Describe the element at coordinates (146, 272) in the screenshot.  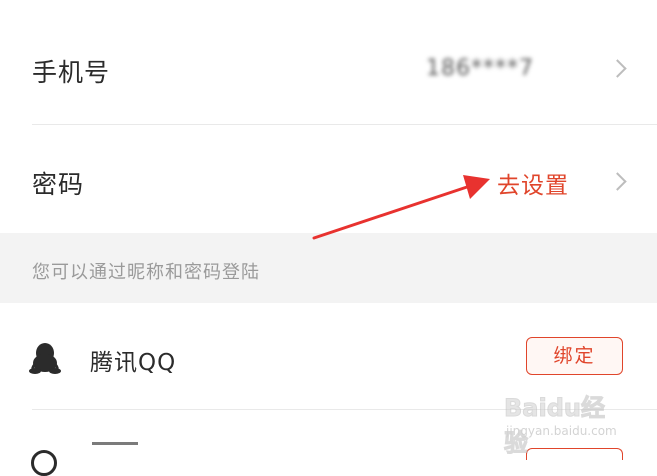
I see `hint-text: 您可以通过昵称和密码登陆` at that location.